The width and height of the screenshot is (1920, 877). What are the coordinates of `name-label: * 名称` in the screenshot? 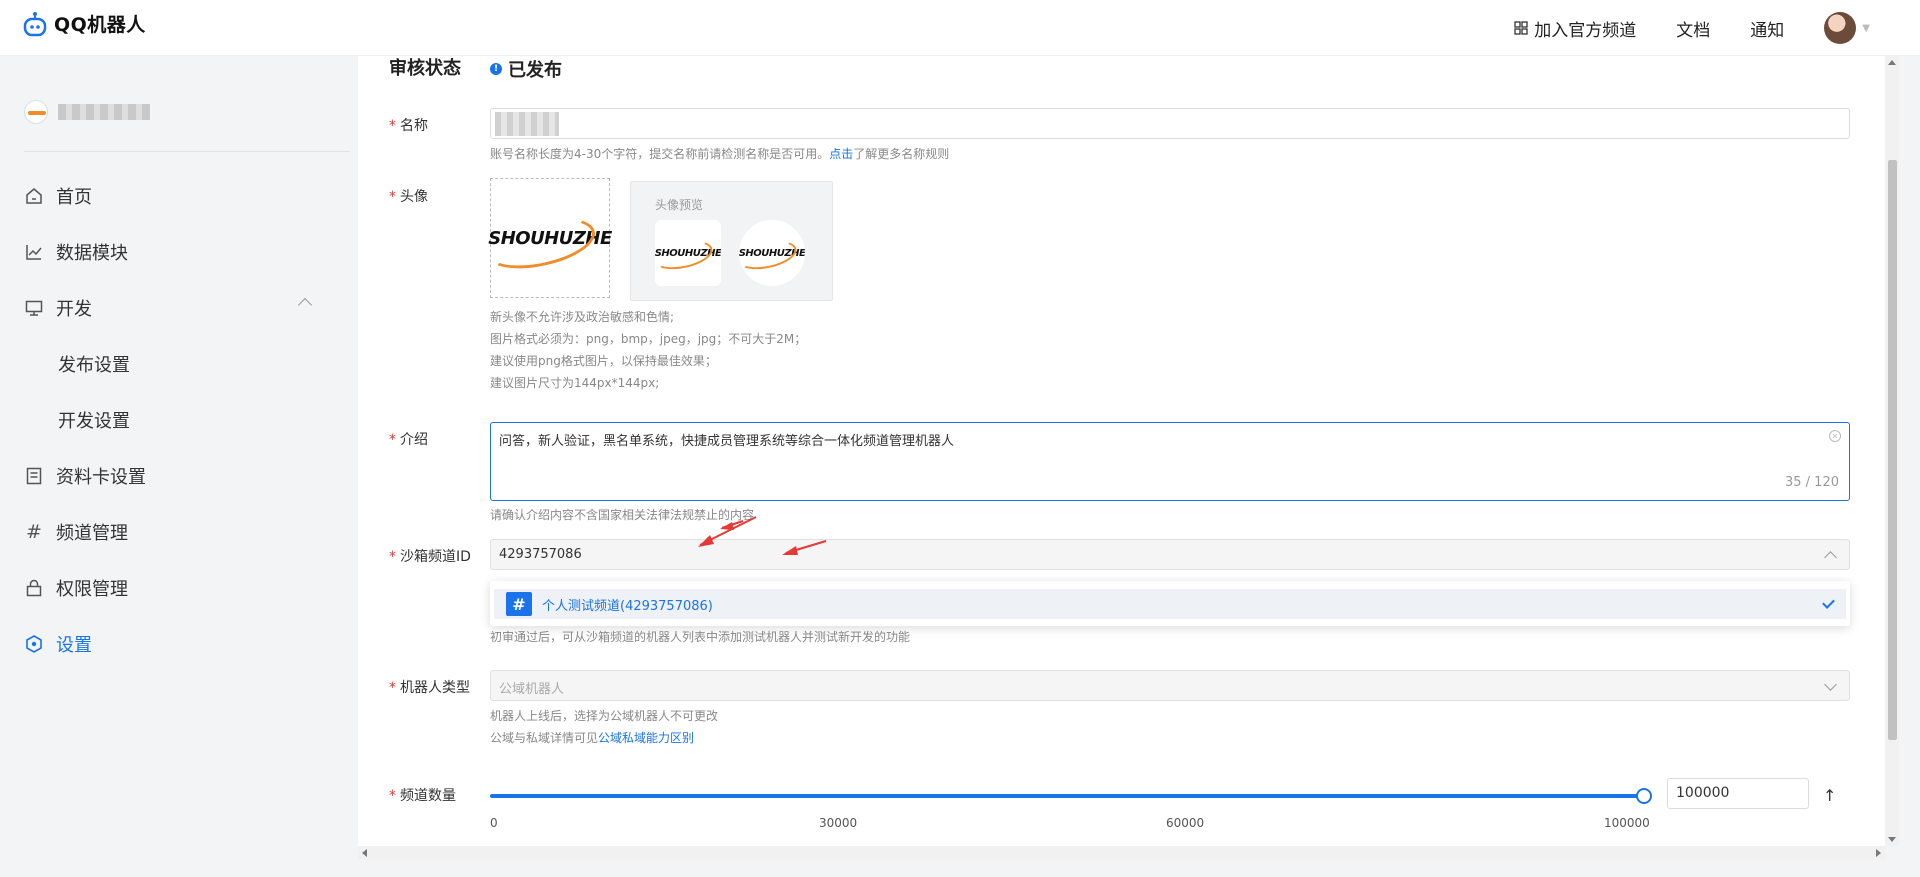 It's located at (408, 126).